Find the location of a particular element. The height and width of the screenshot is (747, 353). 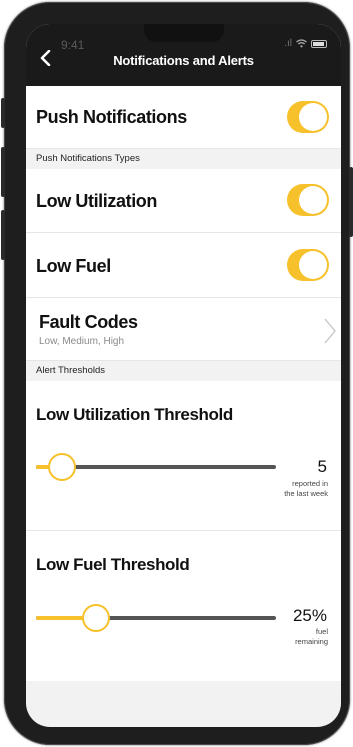

fuel-threshold-label: Low Fuel Threshold is located at coordinates (113, 564).